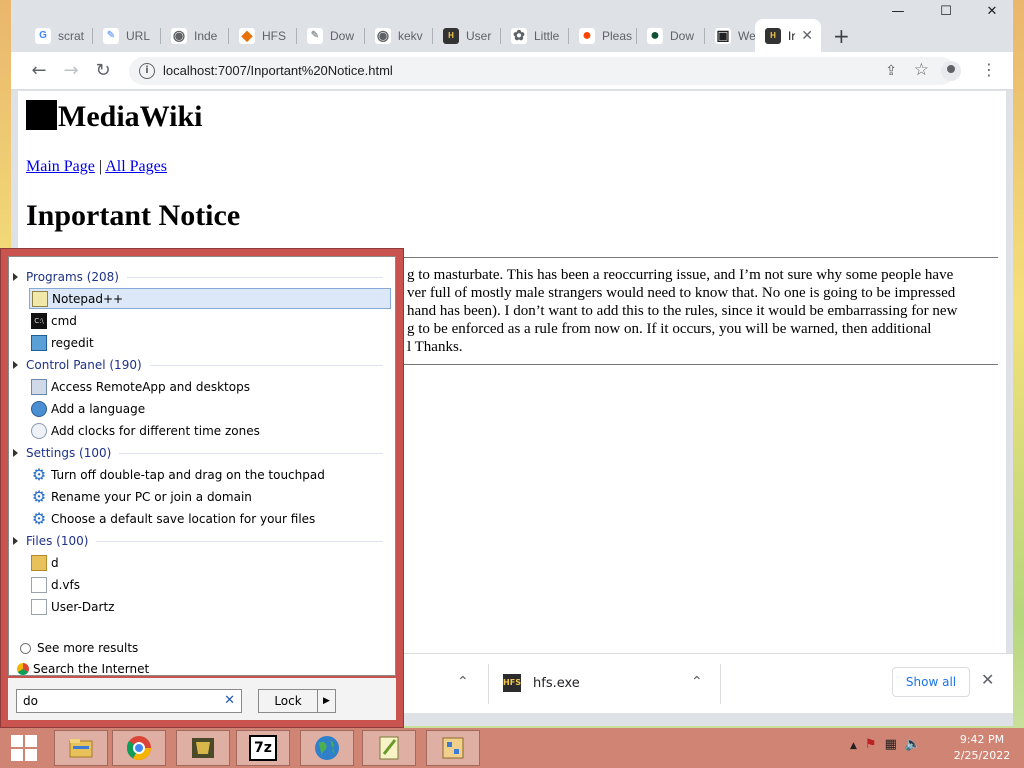  I want to click on result-cmd: C:\ cmd, so click(210, 320).